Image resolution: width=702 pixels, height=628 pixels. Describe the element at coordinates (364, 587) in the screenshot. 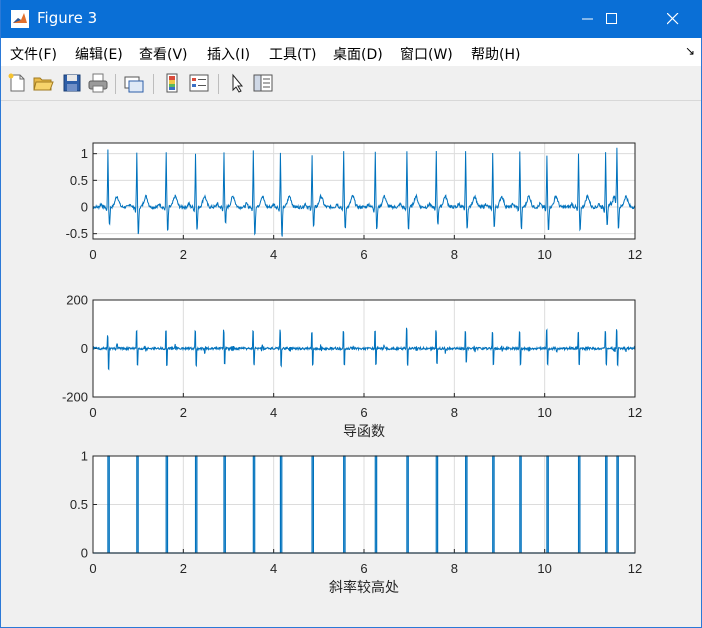

I see `x-axis-label-high-slope: 斜率较高处` at that location.